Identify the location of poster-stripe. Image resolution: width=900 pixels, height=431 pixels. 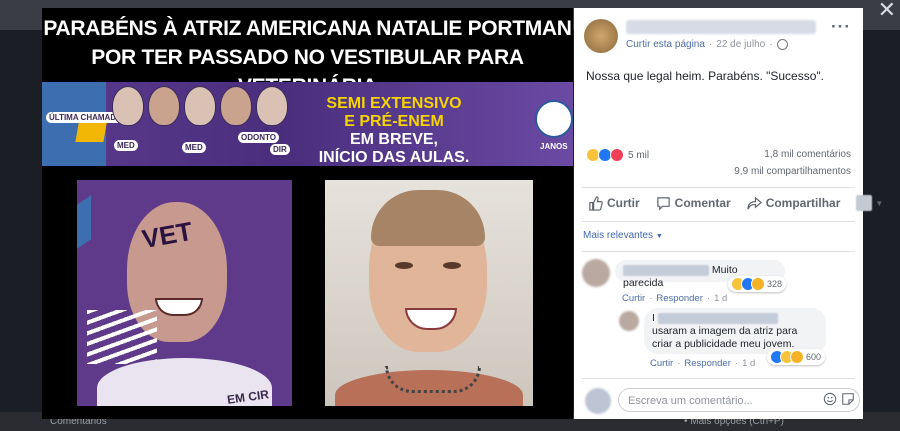
(84, 222).